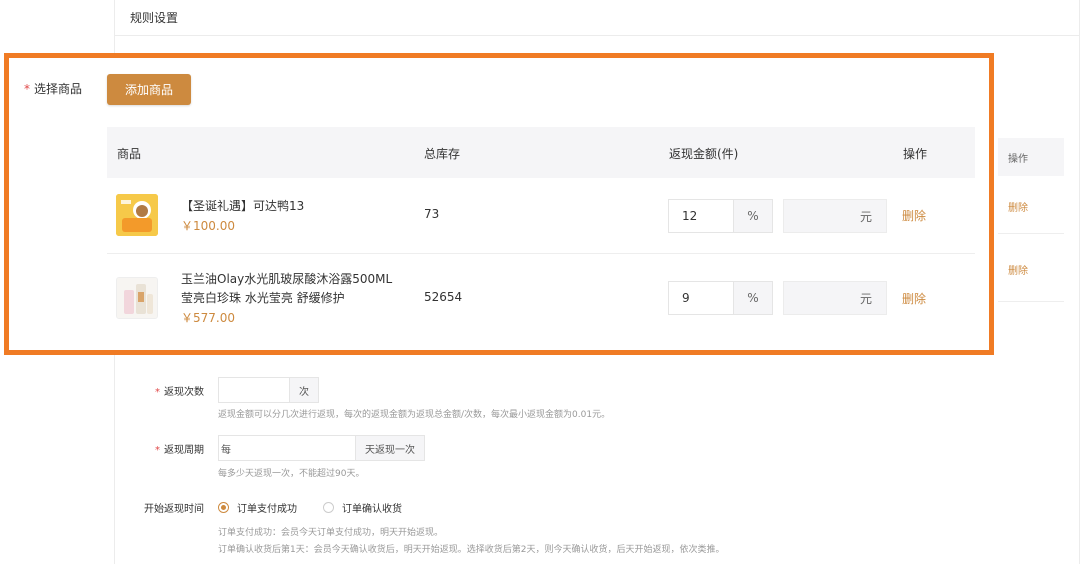 This screenshot has height=564, width=1080. I want to click on background-table-header: 操作, so click(1031, 157).